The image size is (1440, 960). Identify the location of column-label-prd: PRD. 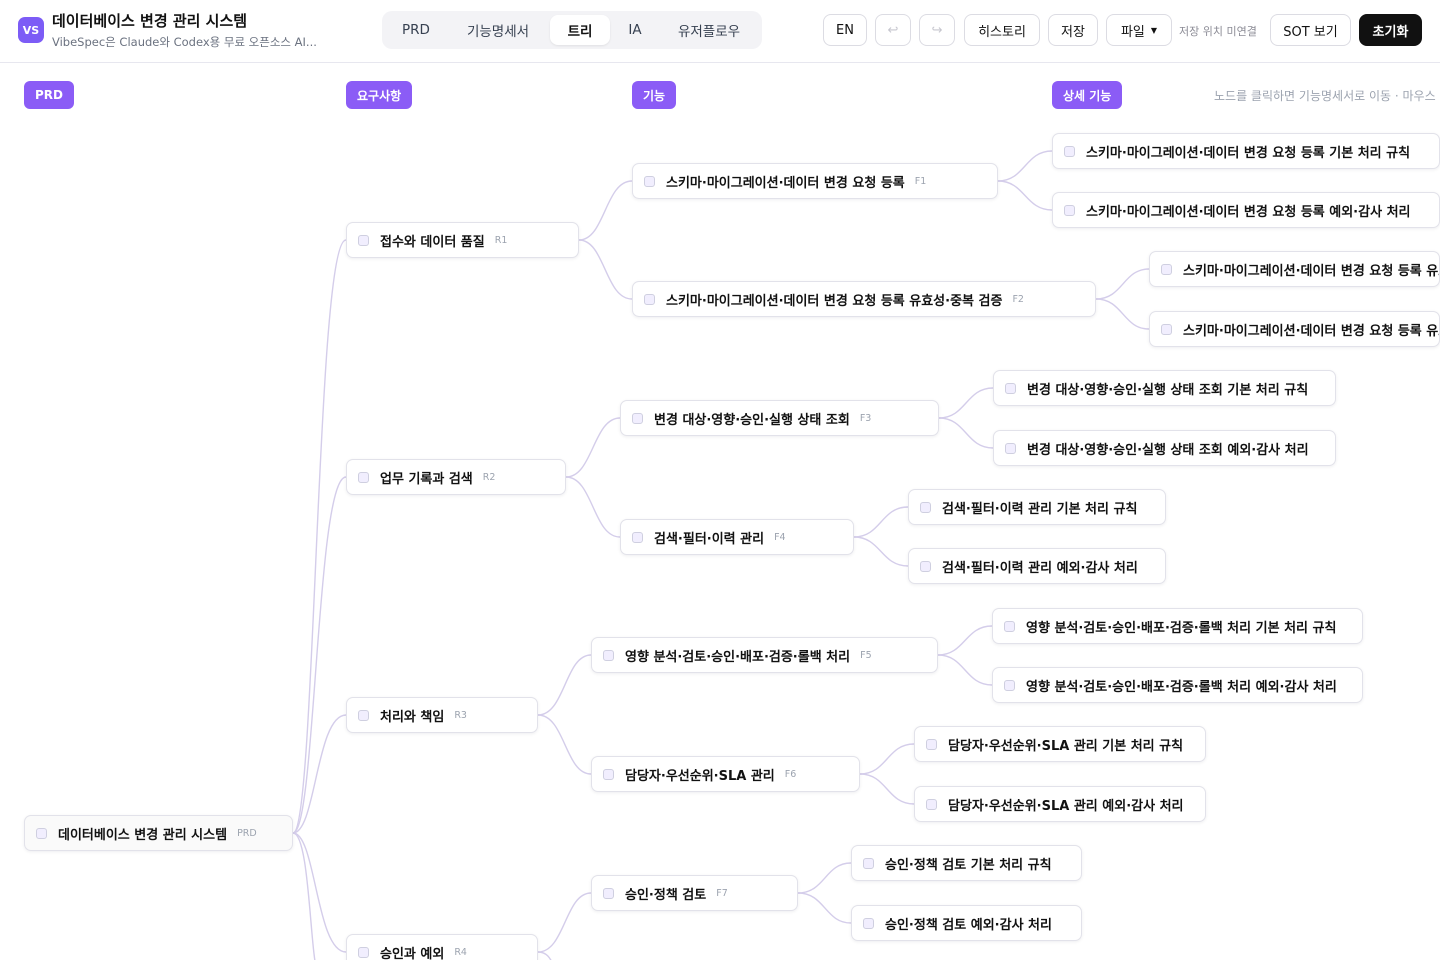
(49, 95).